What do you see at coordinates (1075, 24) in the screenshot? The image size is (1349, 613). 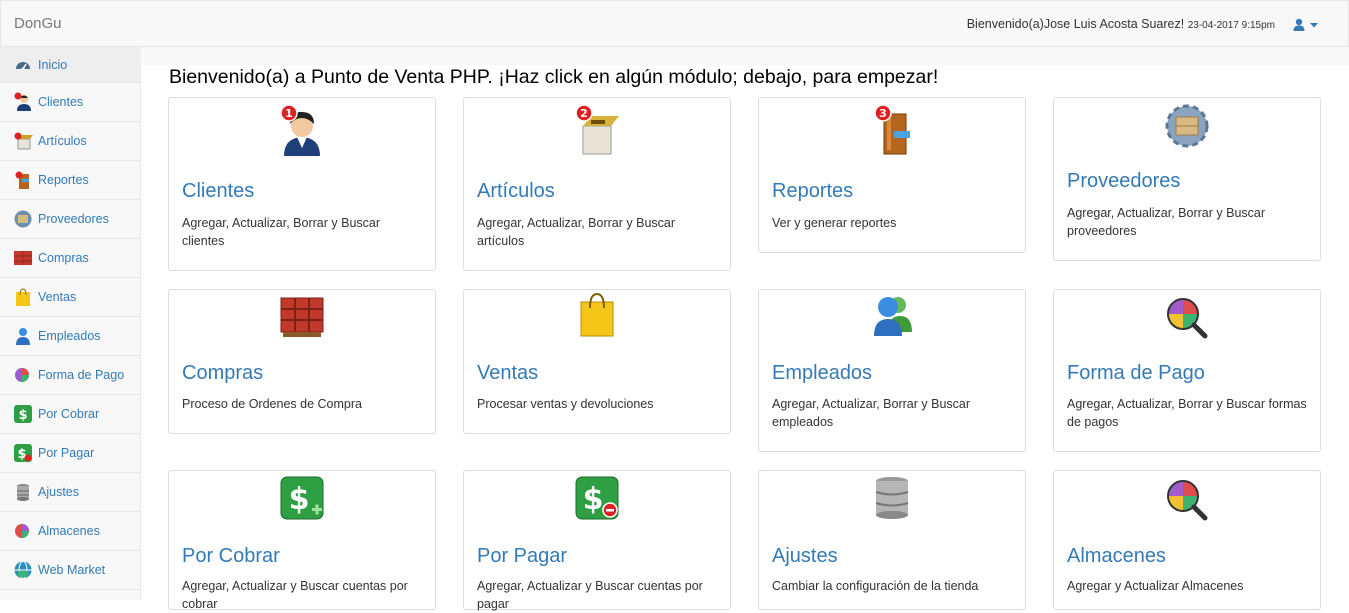 I see `welcome-text: Bienvenido(a)Jose Luis Acosta Suarez!` at bounding box center [1075, 24].